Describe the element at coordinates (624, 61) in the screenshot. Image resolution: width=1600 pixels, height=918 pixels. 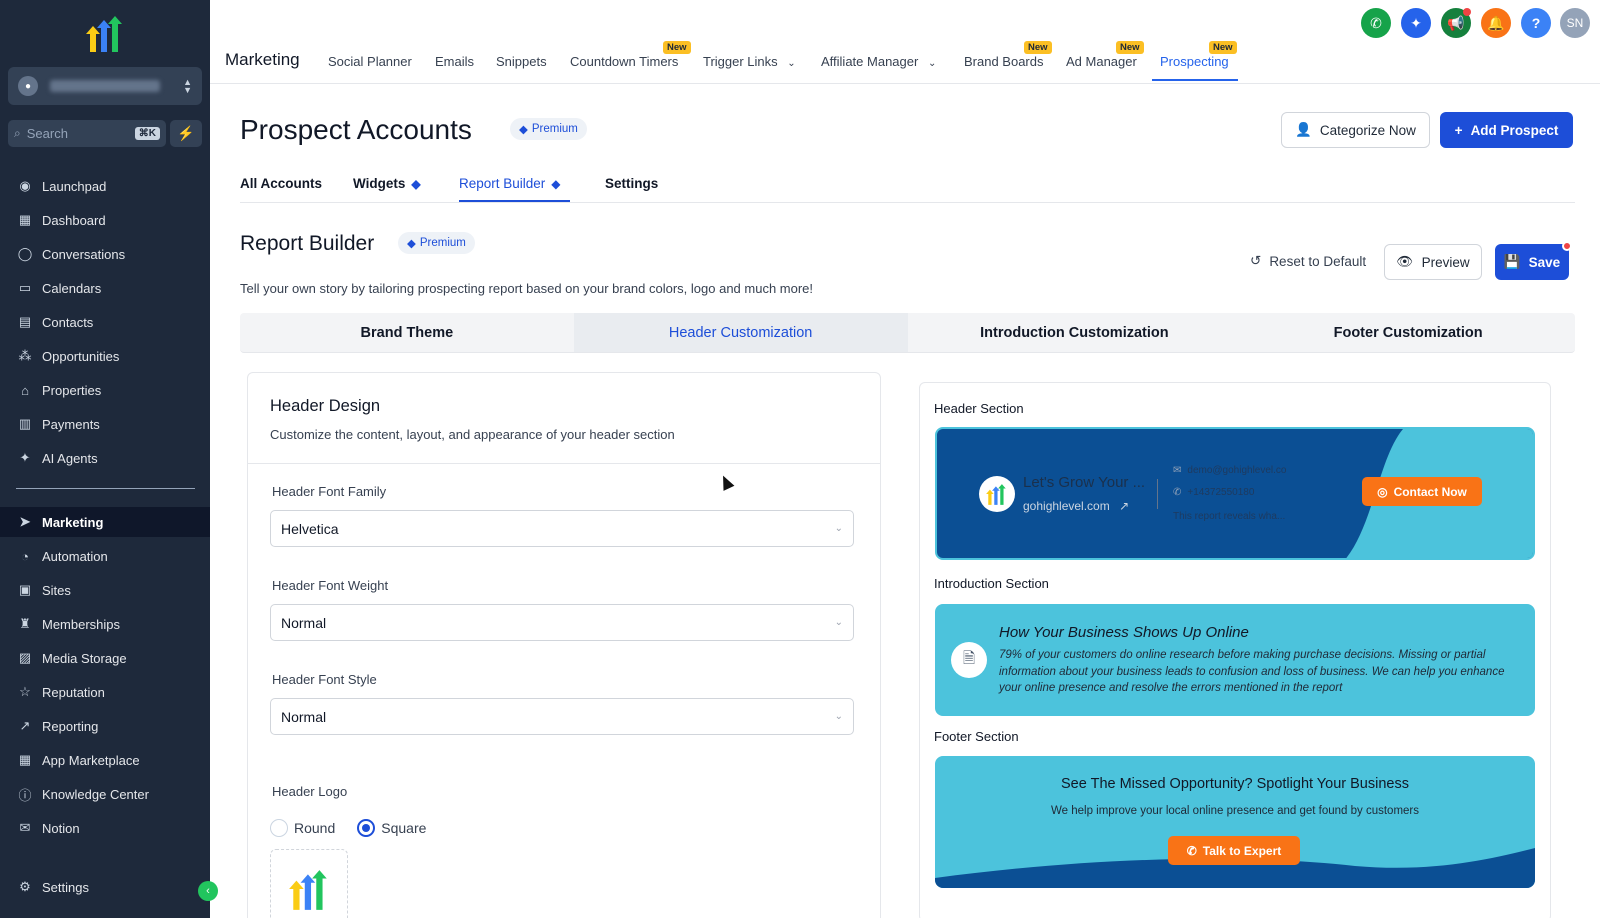
I see `tab-countdown-timers: Countdown Timers` at that location.